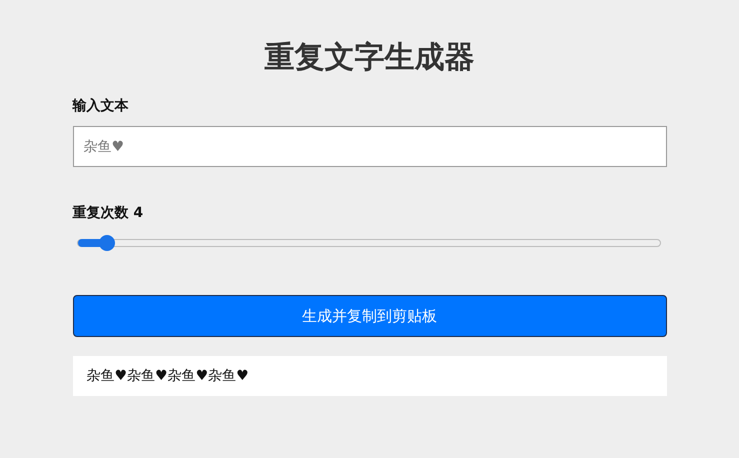  Describe the element at coordinates (369, 316) in the screenshot. I see `generate-button: 生成并复制到剪贴板` at that location.